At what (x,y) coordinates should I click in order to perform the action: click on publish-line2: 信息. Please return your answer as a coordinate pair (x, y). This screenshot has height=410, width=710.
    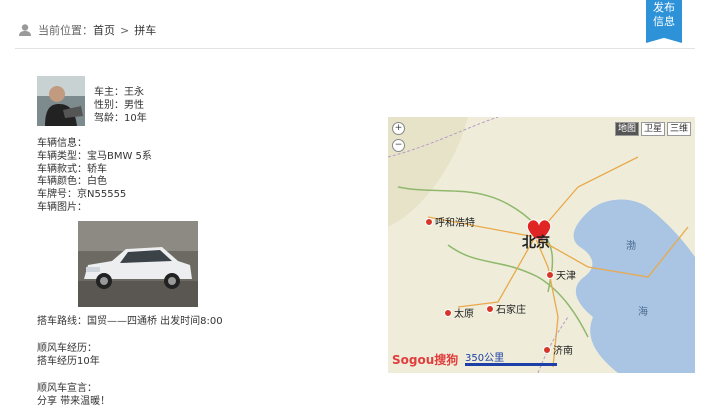
    Looking at the image, I should click on (664, 21).